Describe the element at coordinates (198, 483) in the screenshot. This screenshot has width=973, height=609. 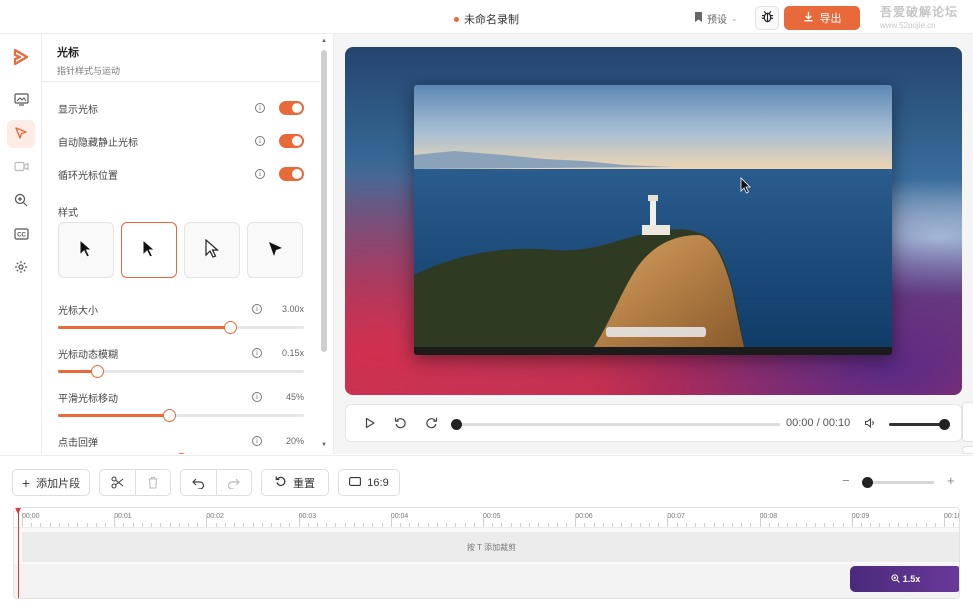
I see `undo-icon` at that location.